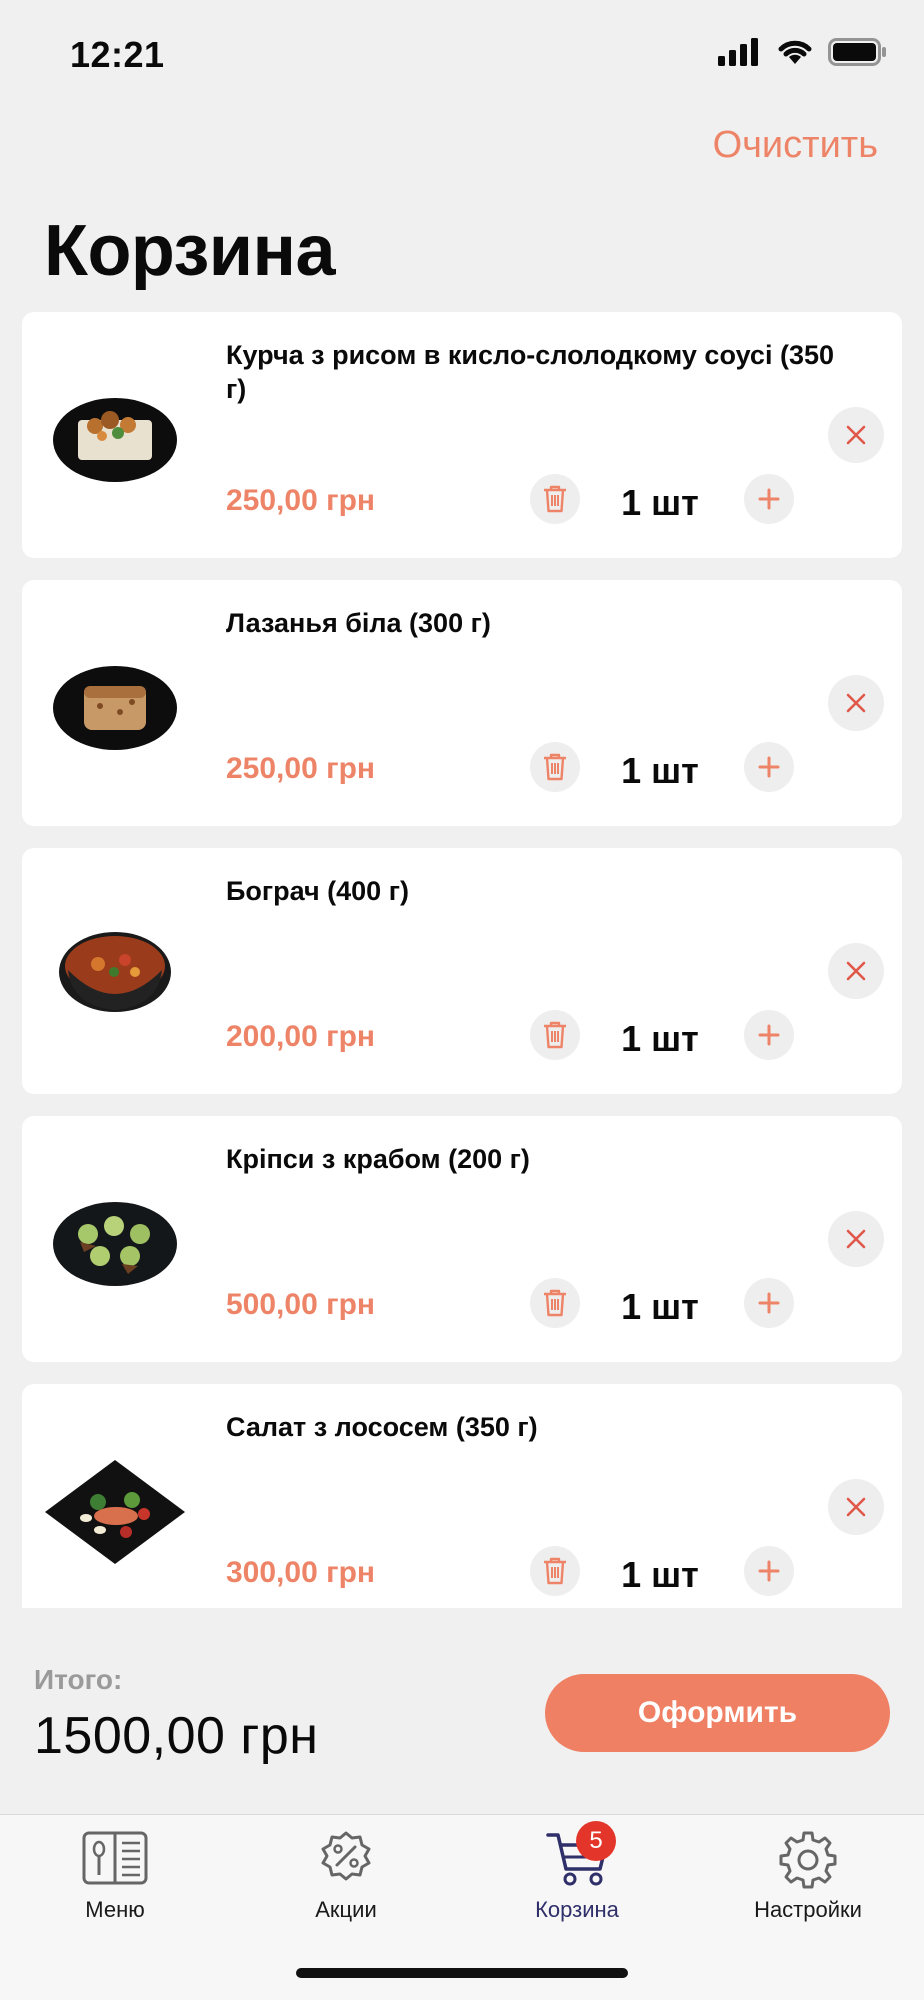  I want to click on cart-tab-icon-wrap: 5, so click(580, 1855).